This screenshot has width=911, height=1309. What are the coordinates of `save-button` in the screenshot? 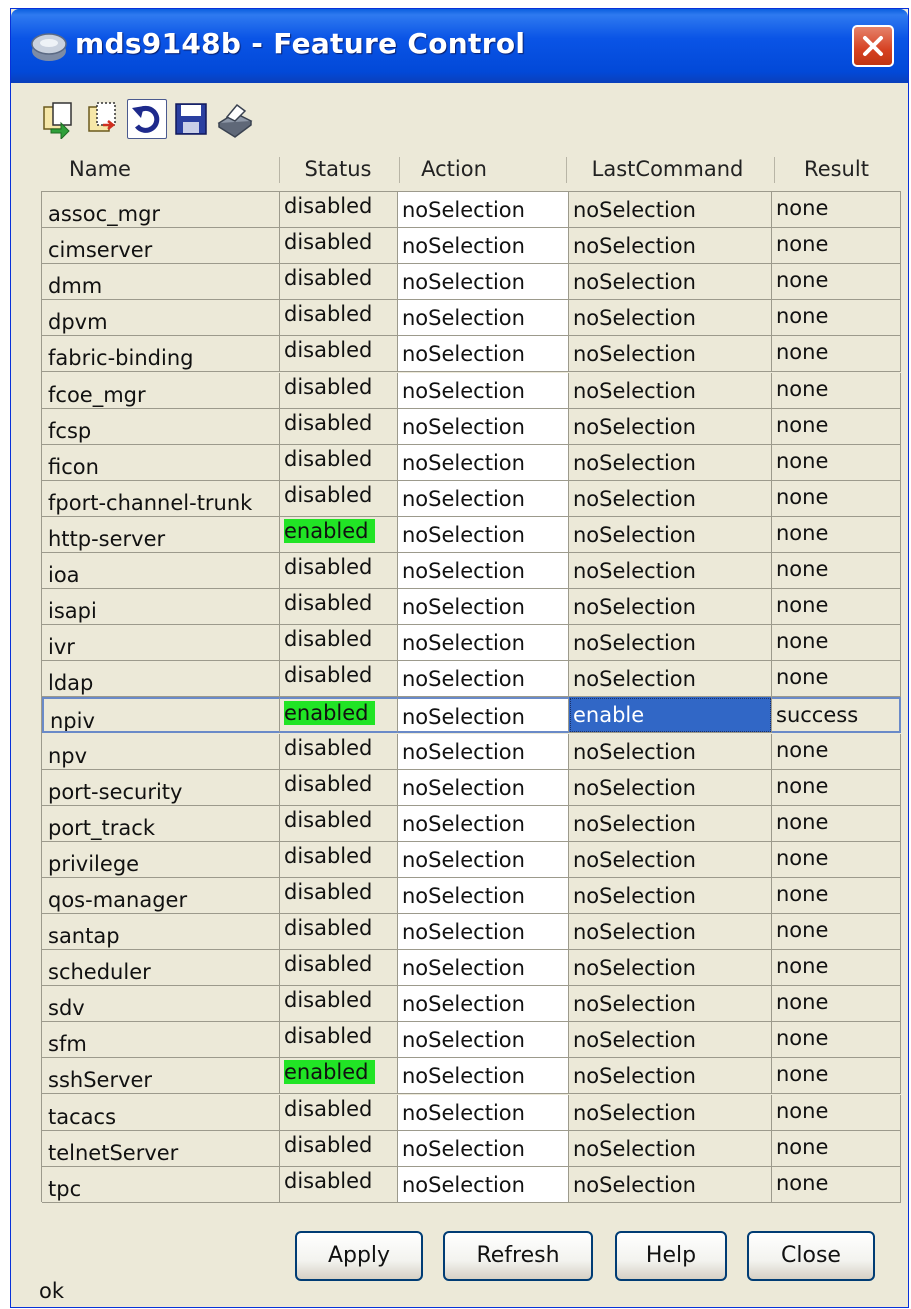 It's located at (191, 119).